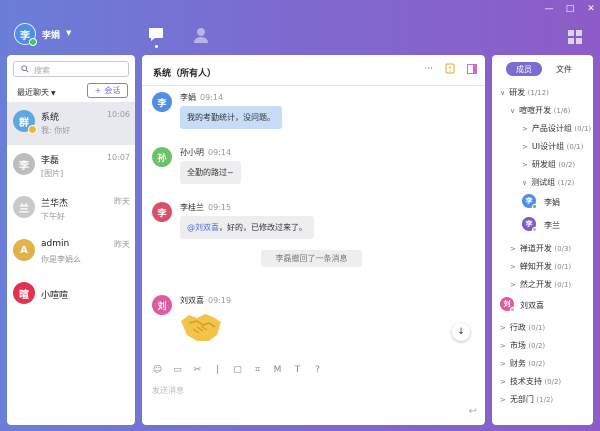  Describe the element at coordinates (317, 370) in the screenshot. I see `help-icon: ?` at that location.